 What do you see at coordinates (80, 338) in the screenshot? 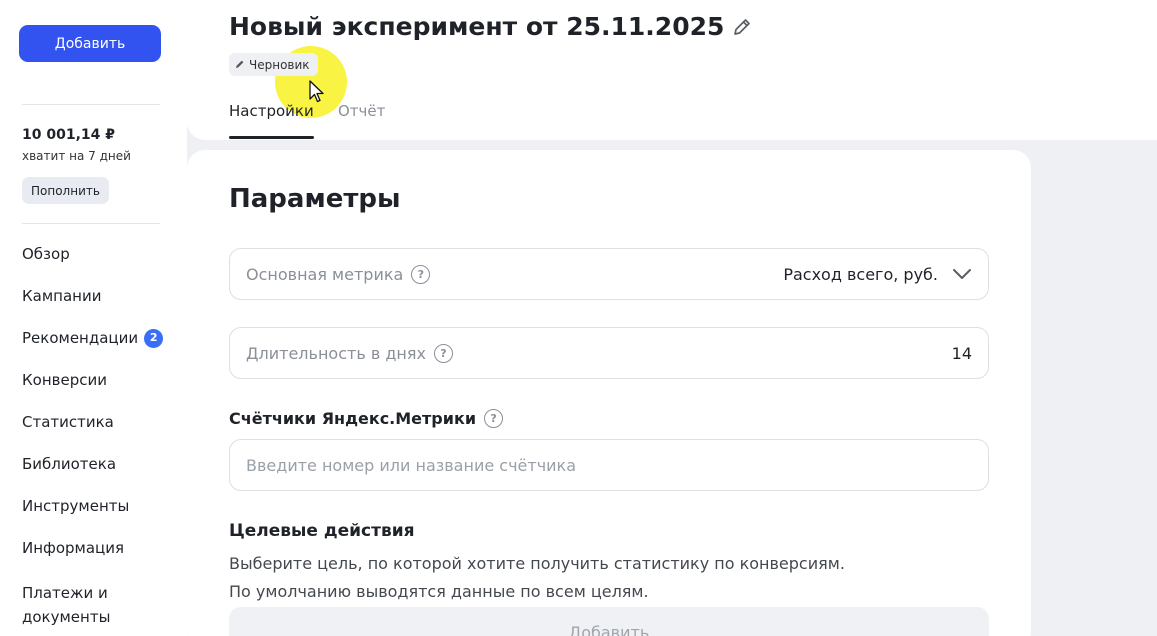
I see `sidebar-item-label: Рекомендации` at bounding box center [80, 338].